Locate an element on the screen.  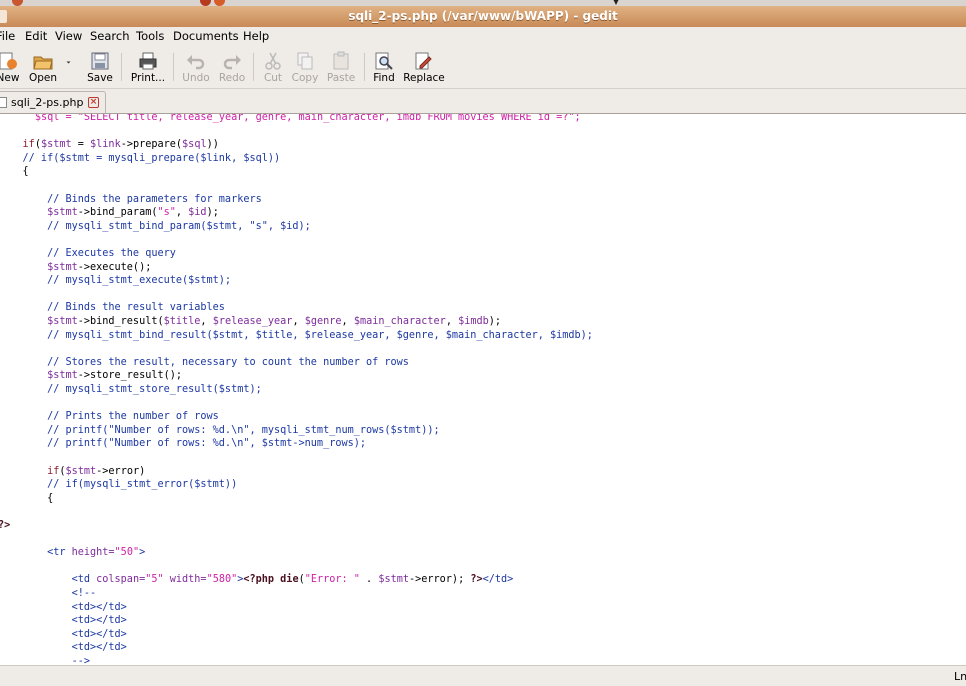
code-token: $release_year is located at coordinates (252, 321).